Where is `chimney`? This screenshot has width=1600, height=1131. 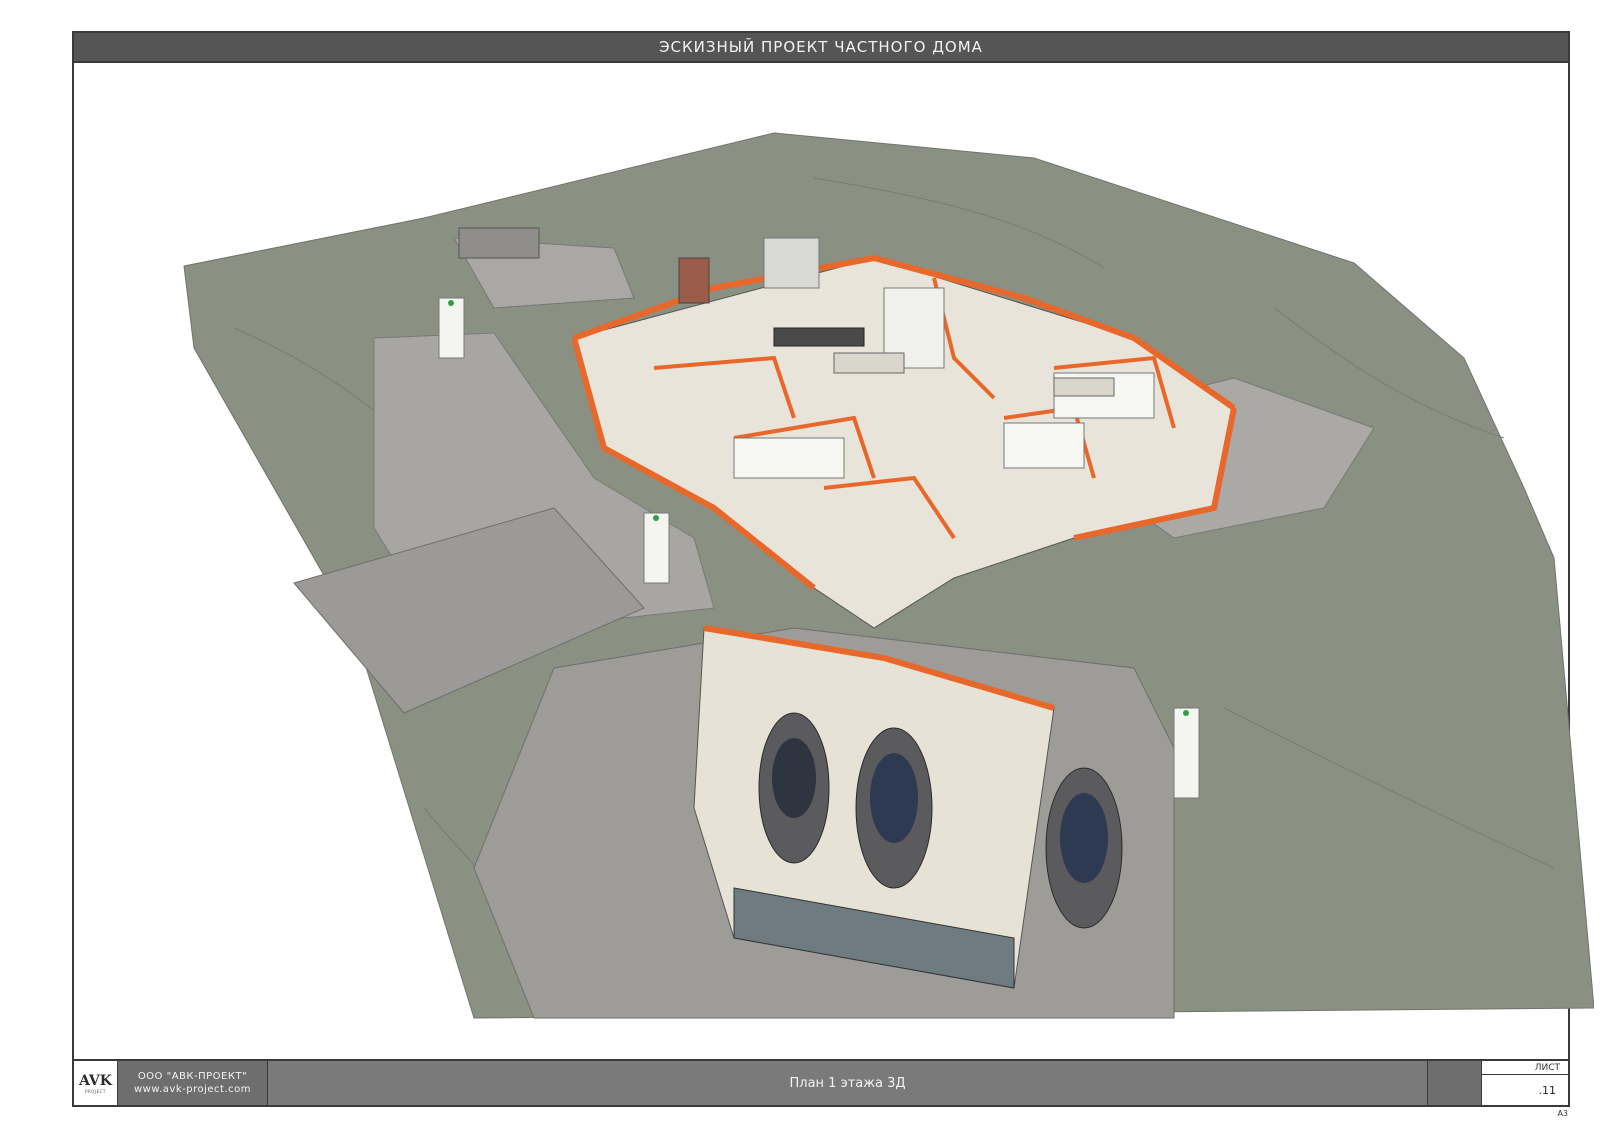 chimney is located at coordinates (694, 280).